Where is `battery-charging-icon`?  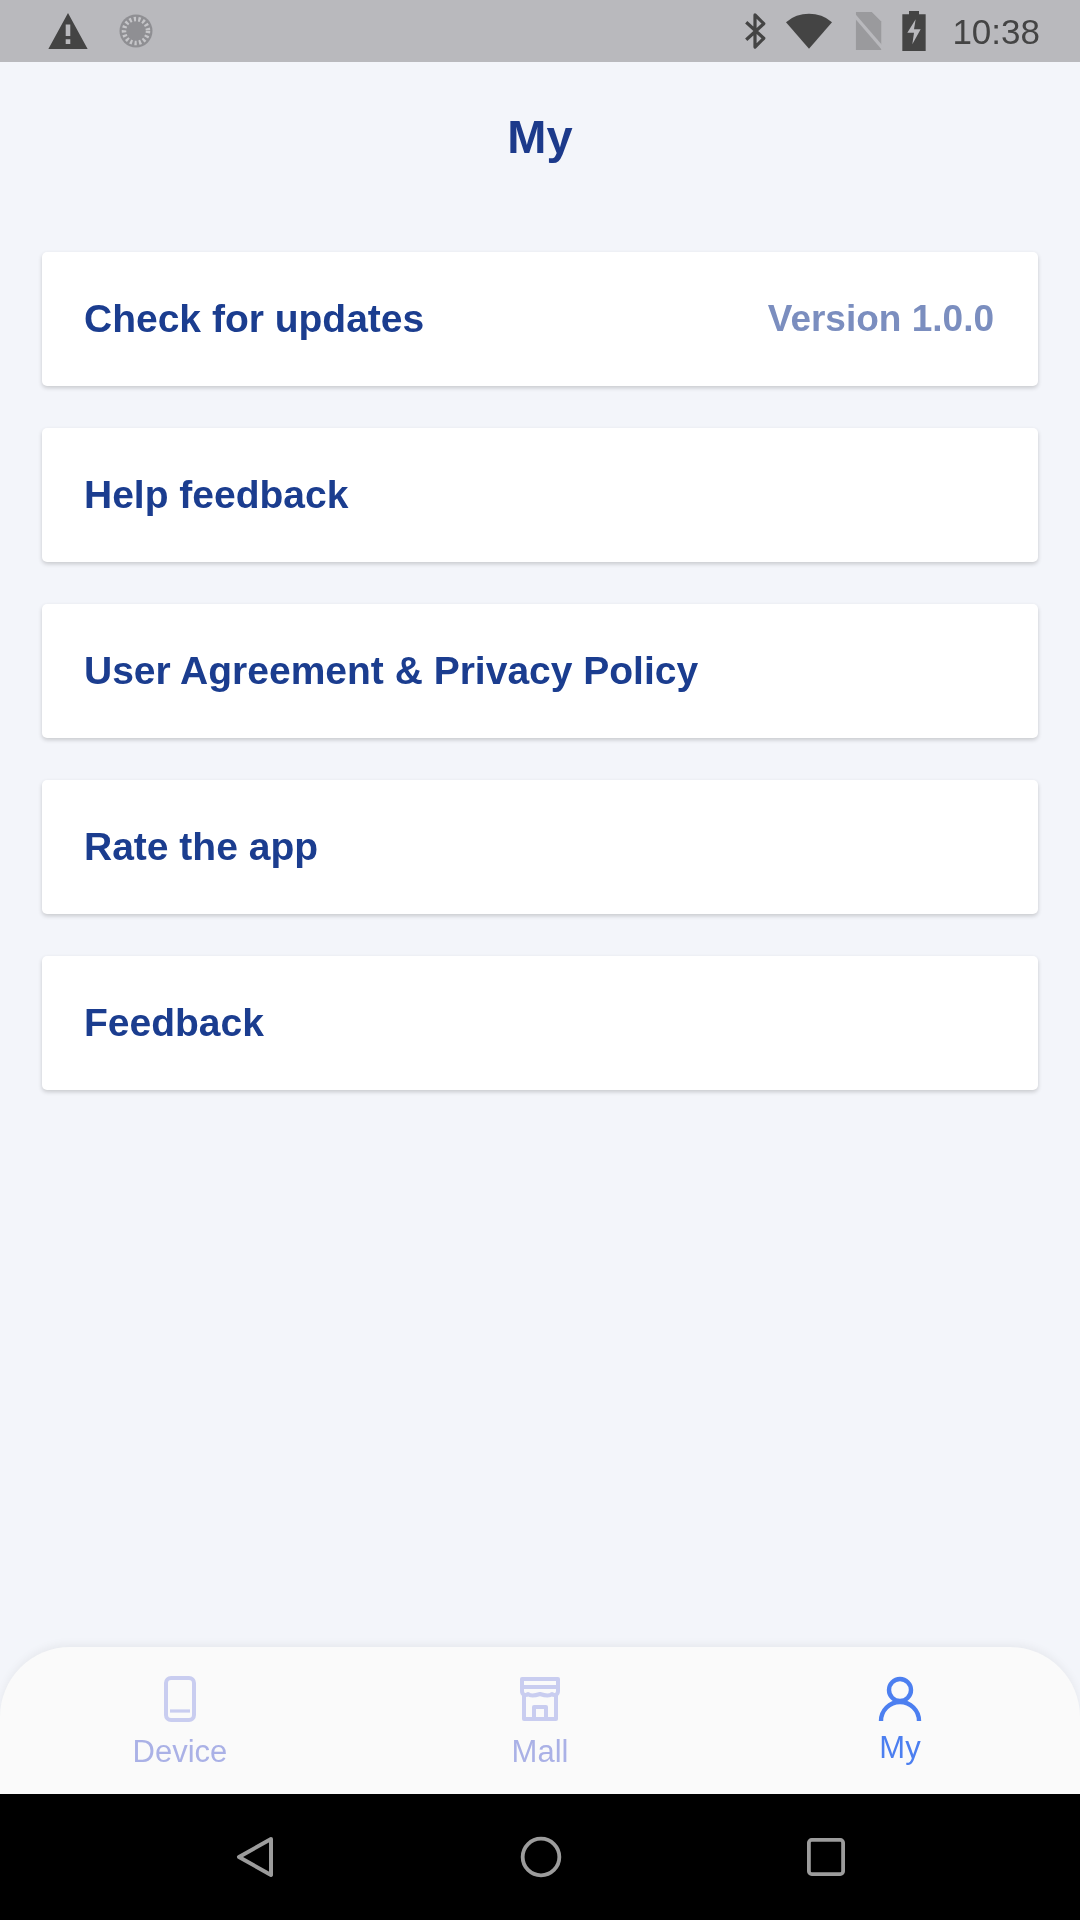
battery-charging-icon is located at coordinates (914, 31).